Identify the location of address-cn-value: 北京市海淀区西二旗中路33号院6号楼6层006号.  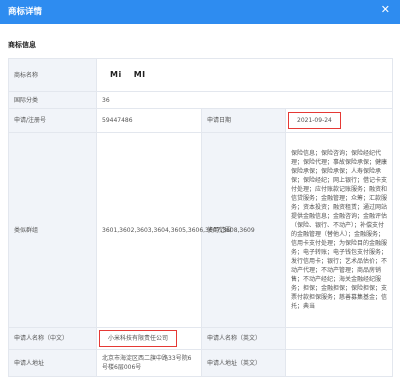
(149, 363).